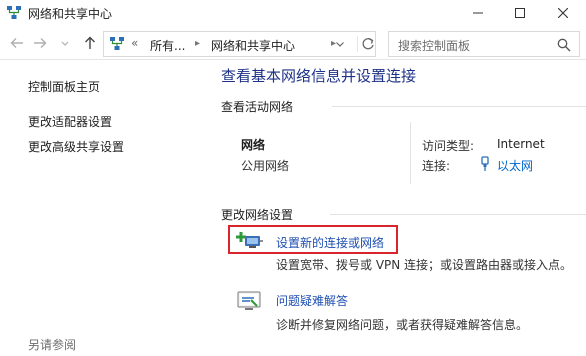  Describe the element at coordinates (448, 146) in the screenshot. I see `access-type-label: 访问类型:` at that location.